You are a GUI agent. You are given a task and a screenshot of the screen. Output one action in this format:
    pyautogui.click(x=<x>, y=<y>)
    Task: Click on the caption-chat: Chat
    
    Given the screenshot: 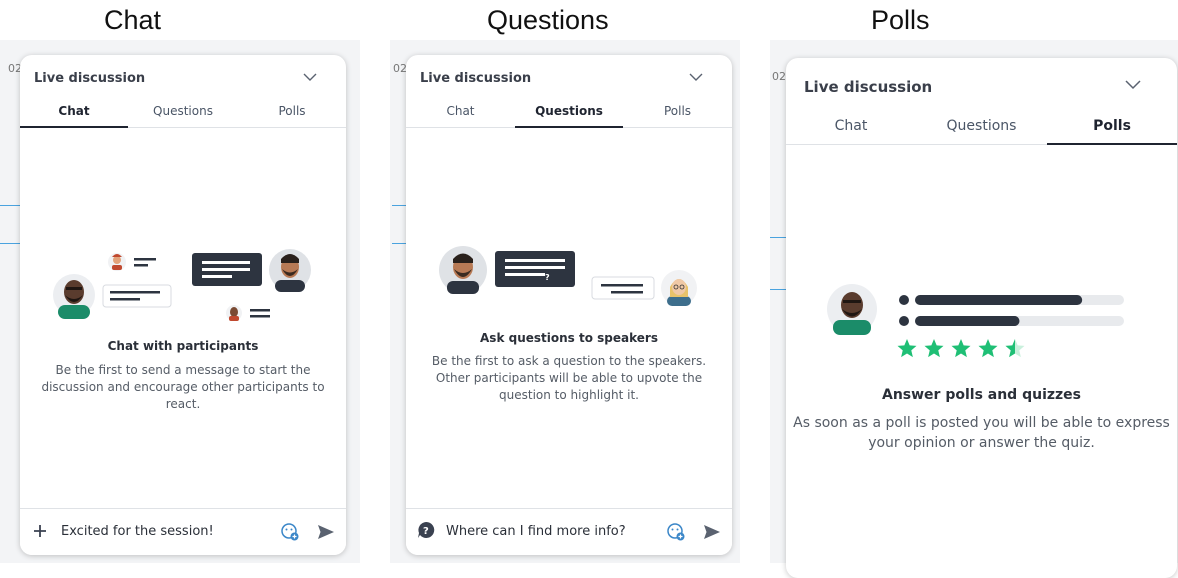 What is the action you would take?
    pyautogui.click(x=133, y=20)
    